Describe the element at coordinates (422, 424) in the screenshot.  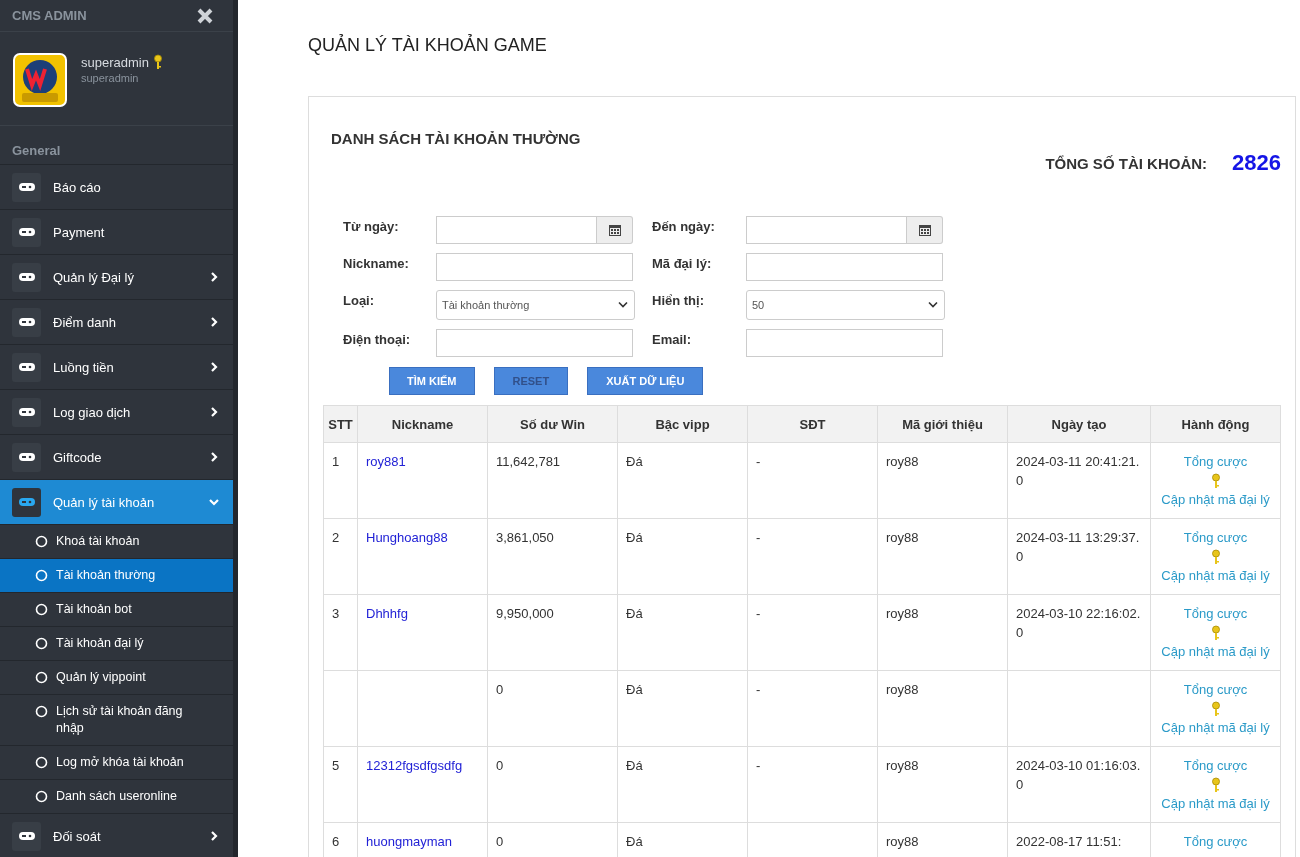
I see `column-header: Nickname` at that location.